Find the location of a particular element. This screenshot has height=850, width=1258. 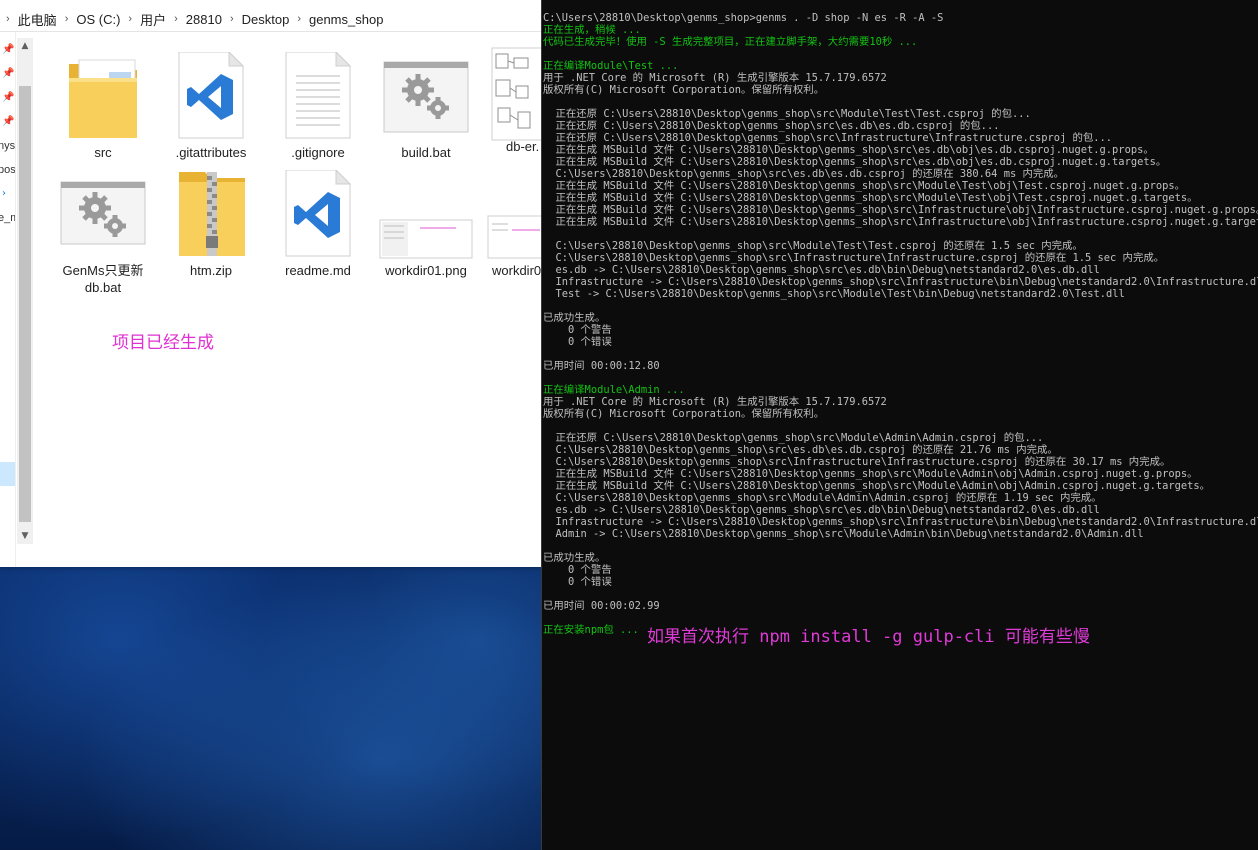

file-item-build-bat: build.bat is located at coordinates (426, 106).